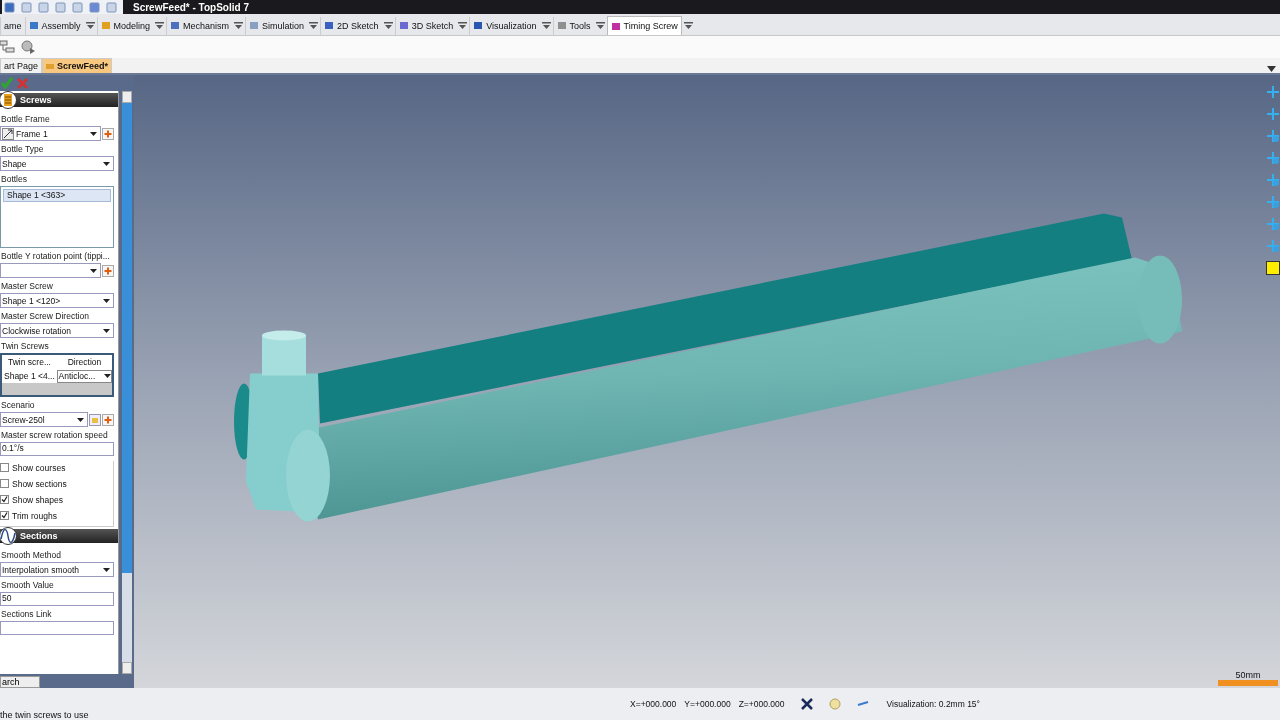 The image size is (1280, 720). I want to click on close-icon, so click(806, 704).